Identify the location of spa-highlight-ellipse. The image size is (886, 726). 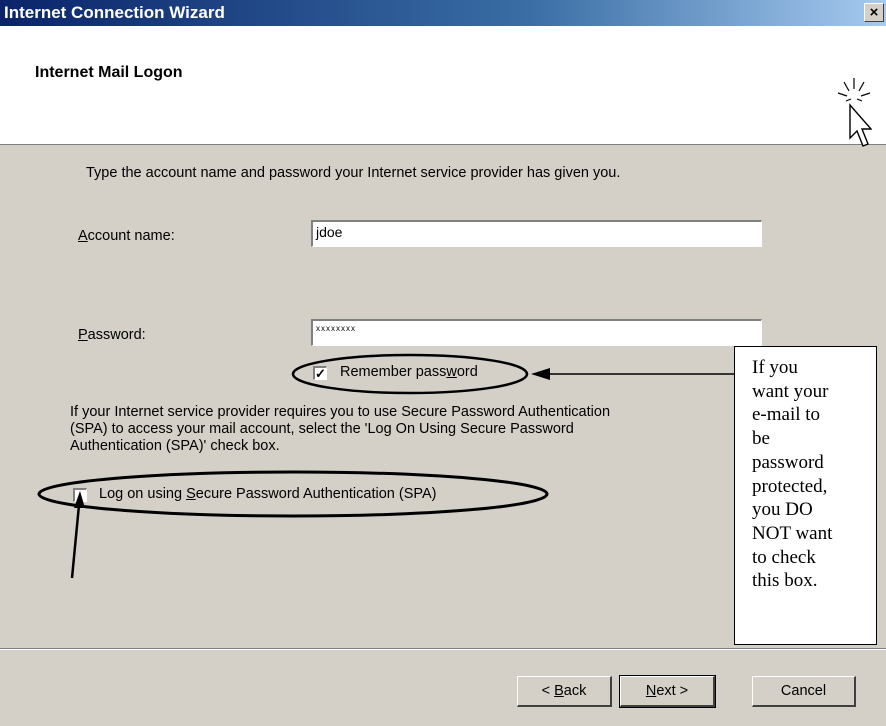
(293, 494).